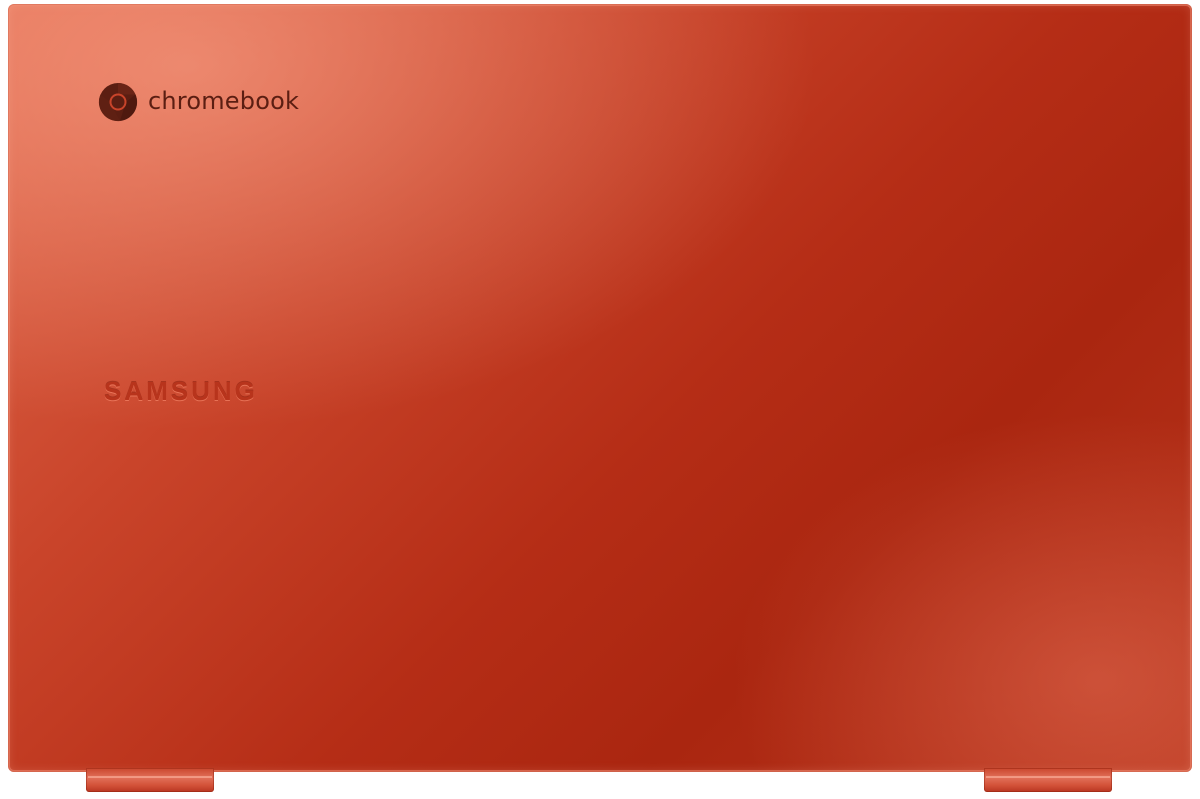  I want to click on right-hinge, so click(1048, 780).